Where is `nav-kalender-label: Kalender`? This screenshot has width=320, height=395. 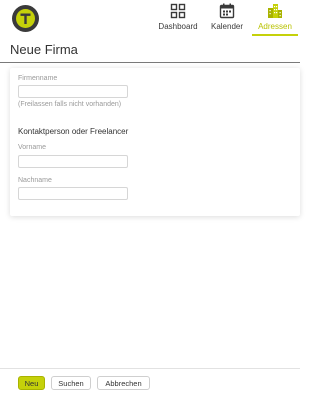
nav-kalender-label: Kalender is located at coordinates (227, 26).